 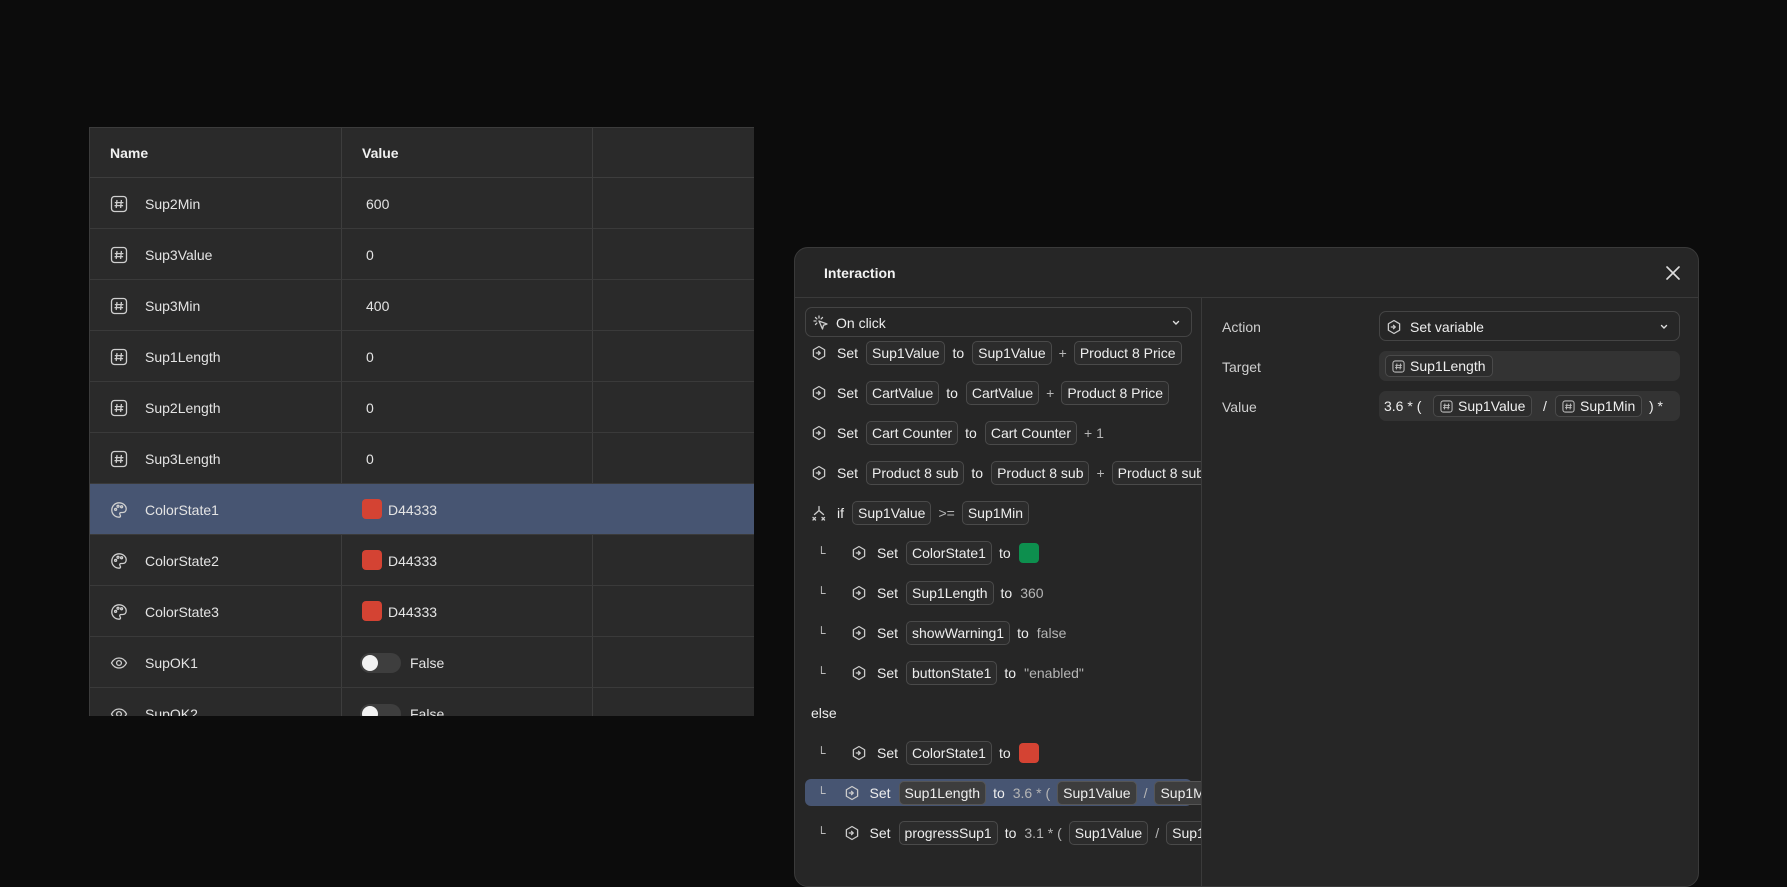 What do you see at coordinates (377, 204) in the screenshot?
I see `variable-value: 600` at bounding box center [377, 204].